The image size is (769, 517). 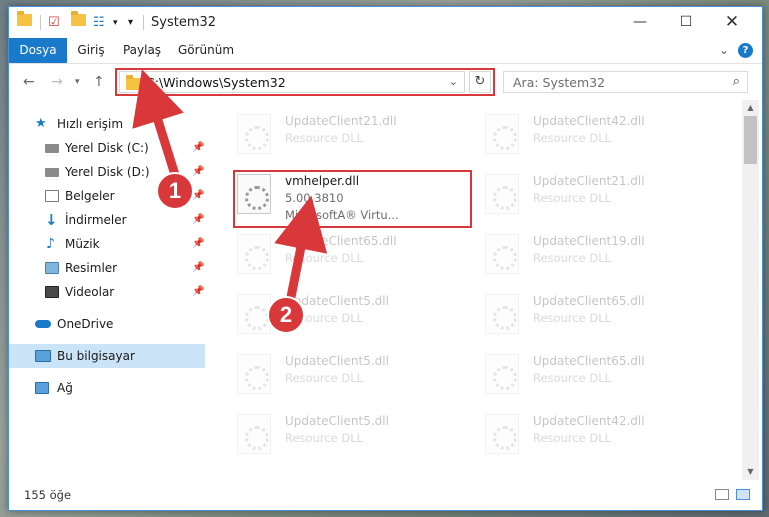 What do you see at coordinates (175, 191) in the screenshot?
I see `step-1-badge: 1` at bounding box center [175, 191].